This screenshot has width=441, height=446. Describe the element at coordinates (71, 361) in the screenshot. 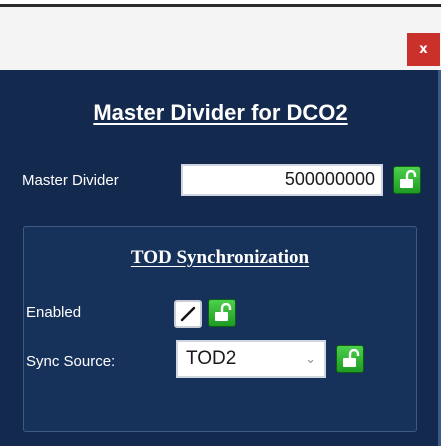

I see `sync-source-label: Sync Source:` at that location.